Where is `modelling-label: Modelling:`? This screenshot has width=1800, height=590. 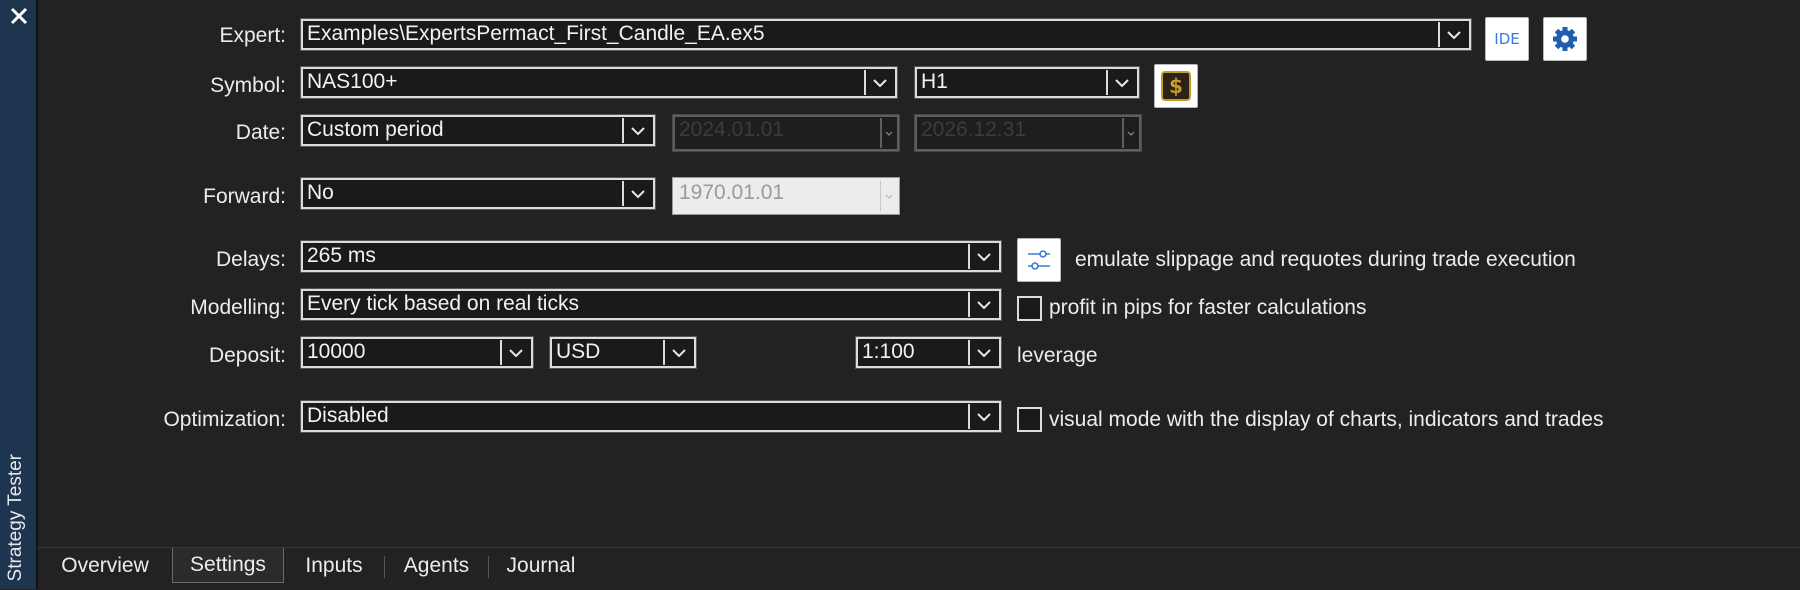 modelling-label: Modelling: is located at coordinates (238, 307).